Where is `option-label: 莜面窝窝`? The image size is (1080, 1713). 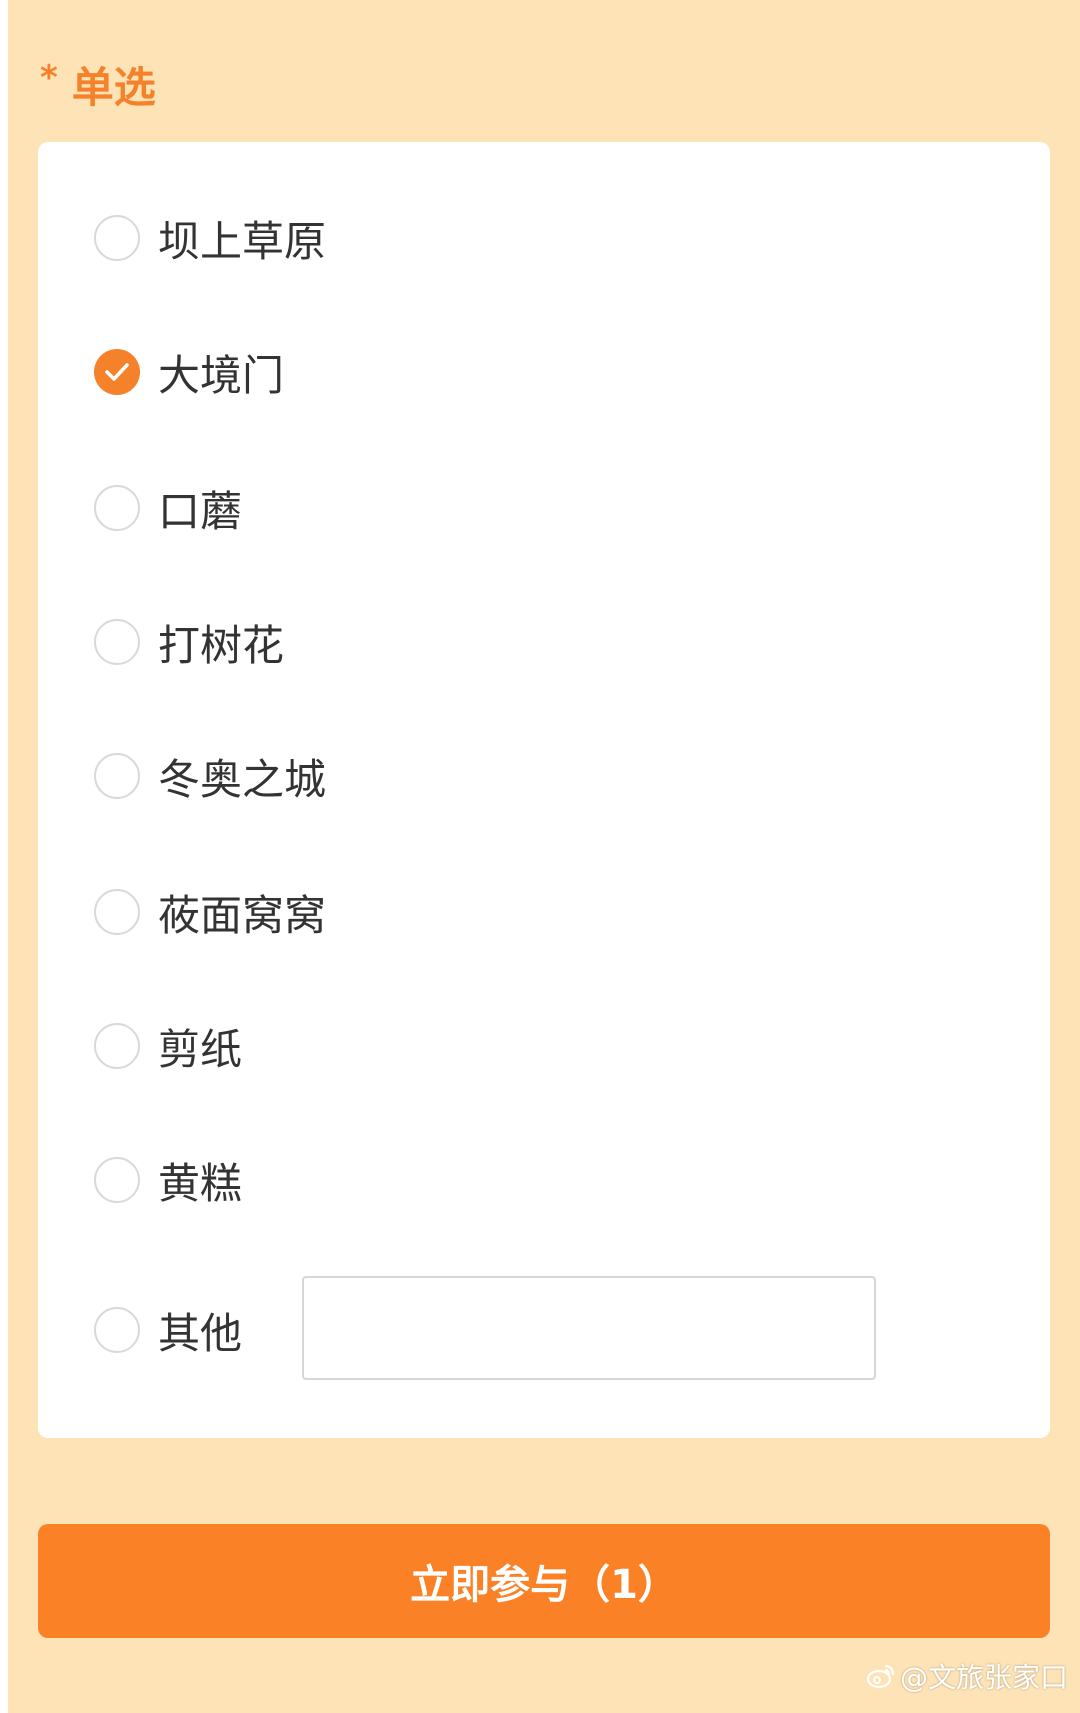 option-label: 莜面窝窝 is located at coordinates (242, 915).